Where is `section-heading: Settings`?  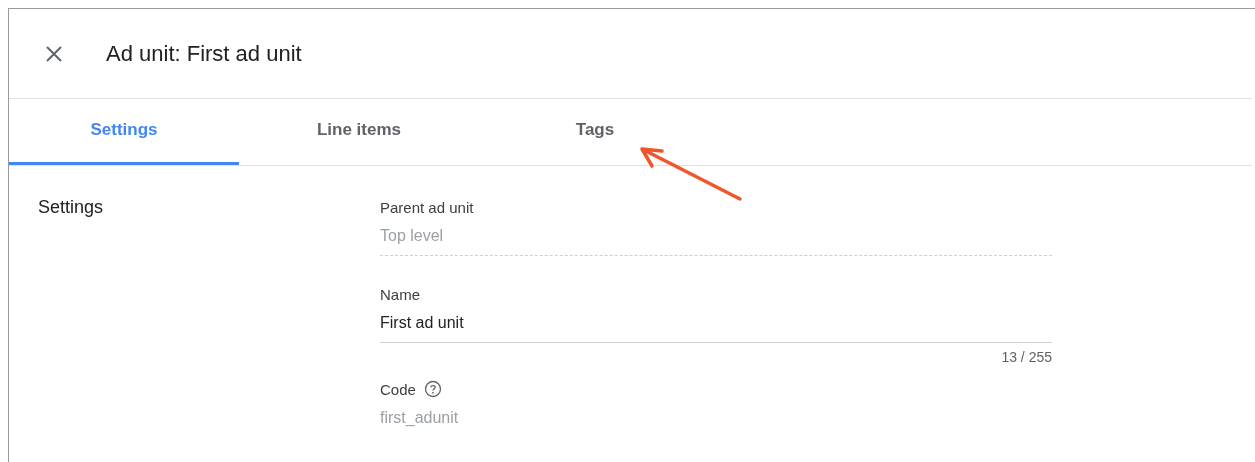 section-heading: Settings is located at coordinates (71, 207).